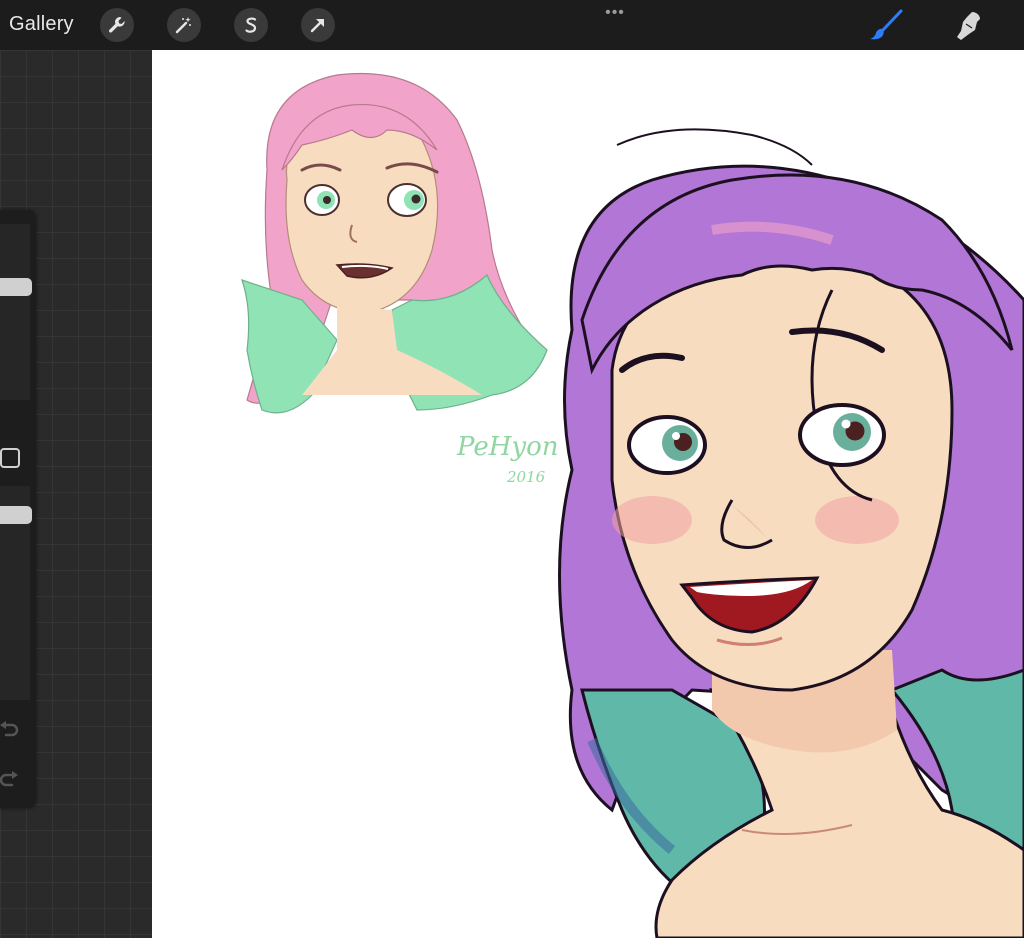 This screenshot has width=1024, height=938. What do you see at coordinates (968, 26) in the screenshot?
I see `smudge-icon` at bounding box center [968, 26].